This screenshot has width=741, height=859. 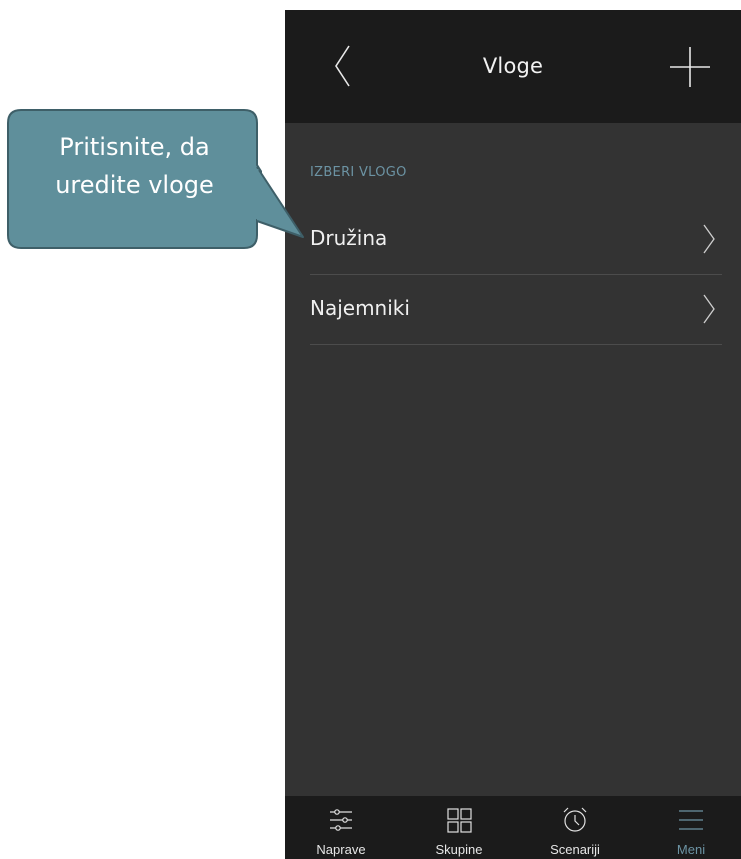 What do you see at coordinates (134, 147) in the screenshot?
I see `tooltip-line-1: Pritisnite, da` at bounding box center [134, 147].